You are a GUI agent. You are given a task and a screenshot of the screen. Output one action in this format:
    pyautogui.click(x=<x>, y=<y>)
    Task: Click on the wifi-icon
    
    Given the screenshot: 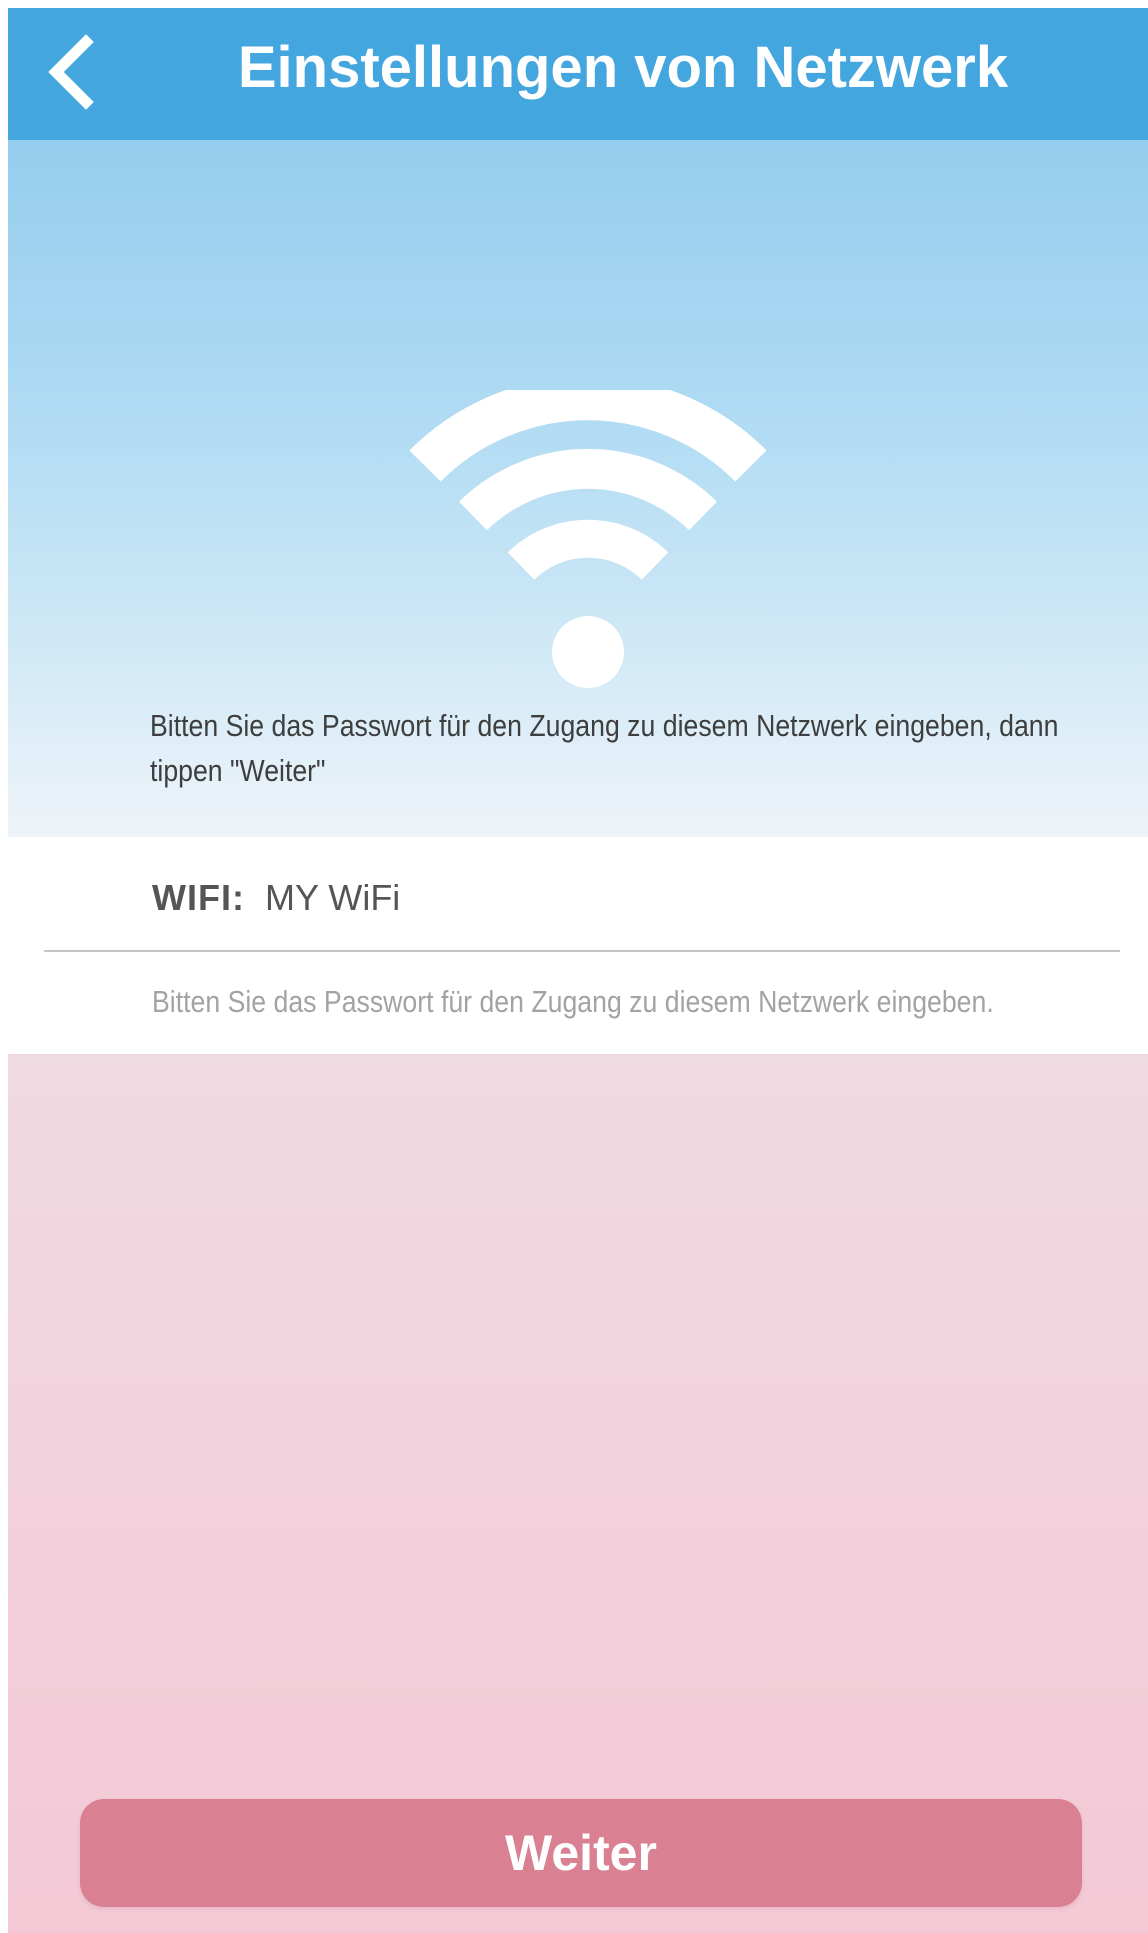 What is the action you would take?
    pyautogui.click(x=588, y=539)
    